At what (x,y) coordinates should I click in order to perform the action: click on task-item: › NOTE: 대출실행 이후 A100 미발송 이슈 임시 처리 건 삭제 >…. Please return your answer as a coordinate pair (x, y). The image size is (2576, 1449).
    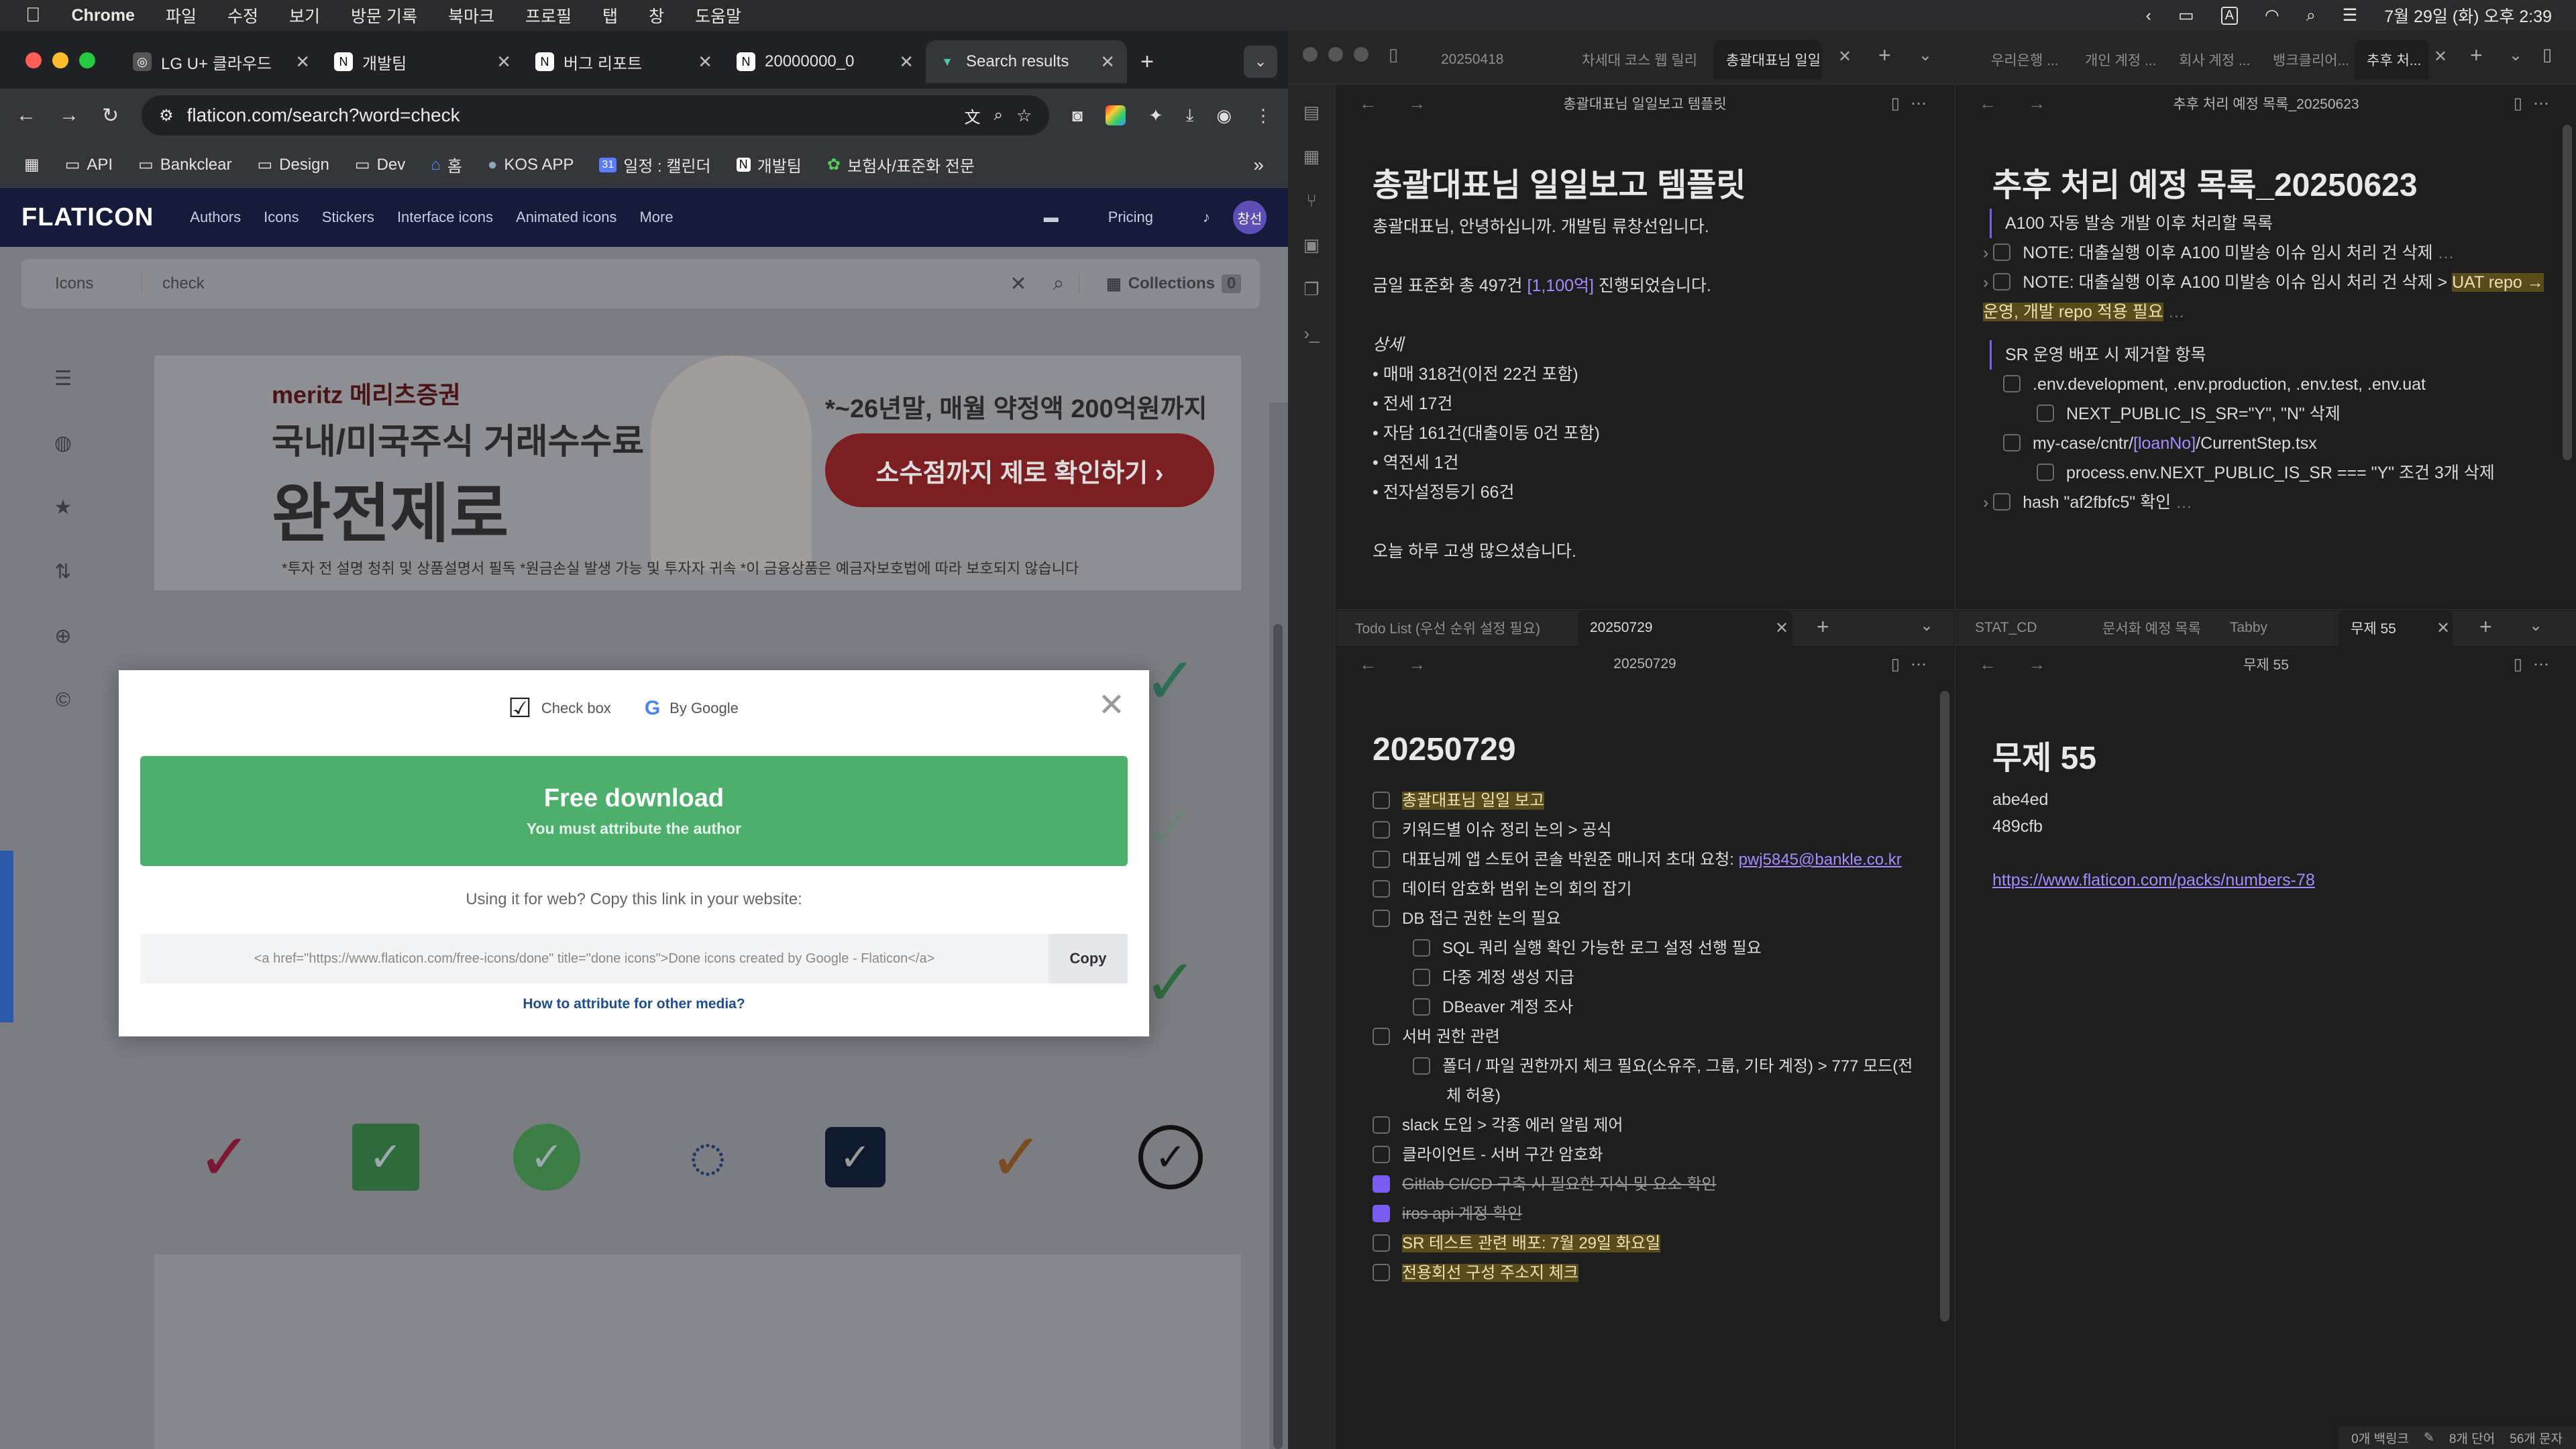
    Looking at the image, I should click on (2266, 297).